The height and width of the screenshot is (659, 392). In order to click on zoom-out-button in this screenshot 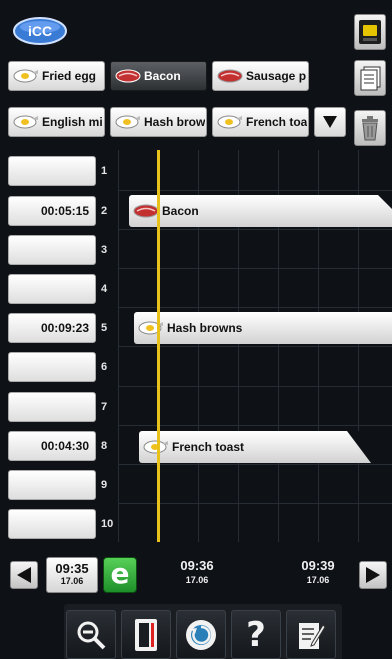, I will do `click(91, 634)`.